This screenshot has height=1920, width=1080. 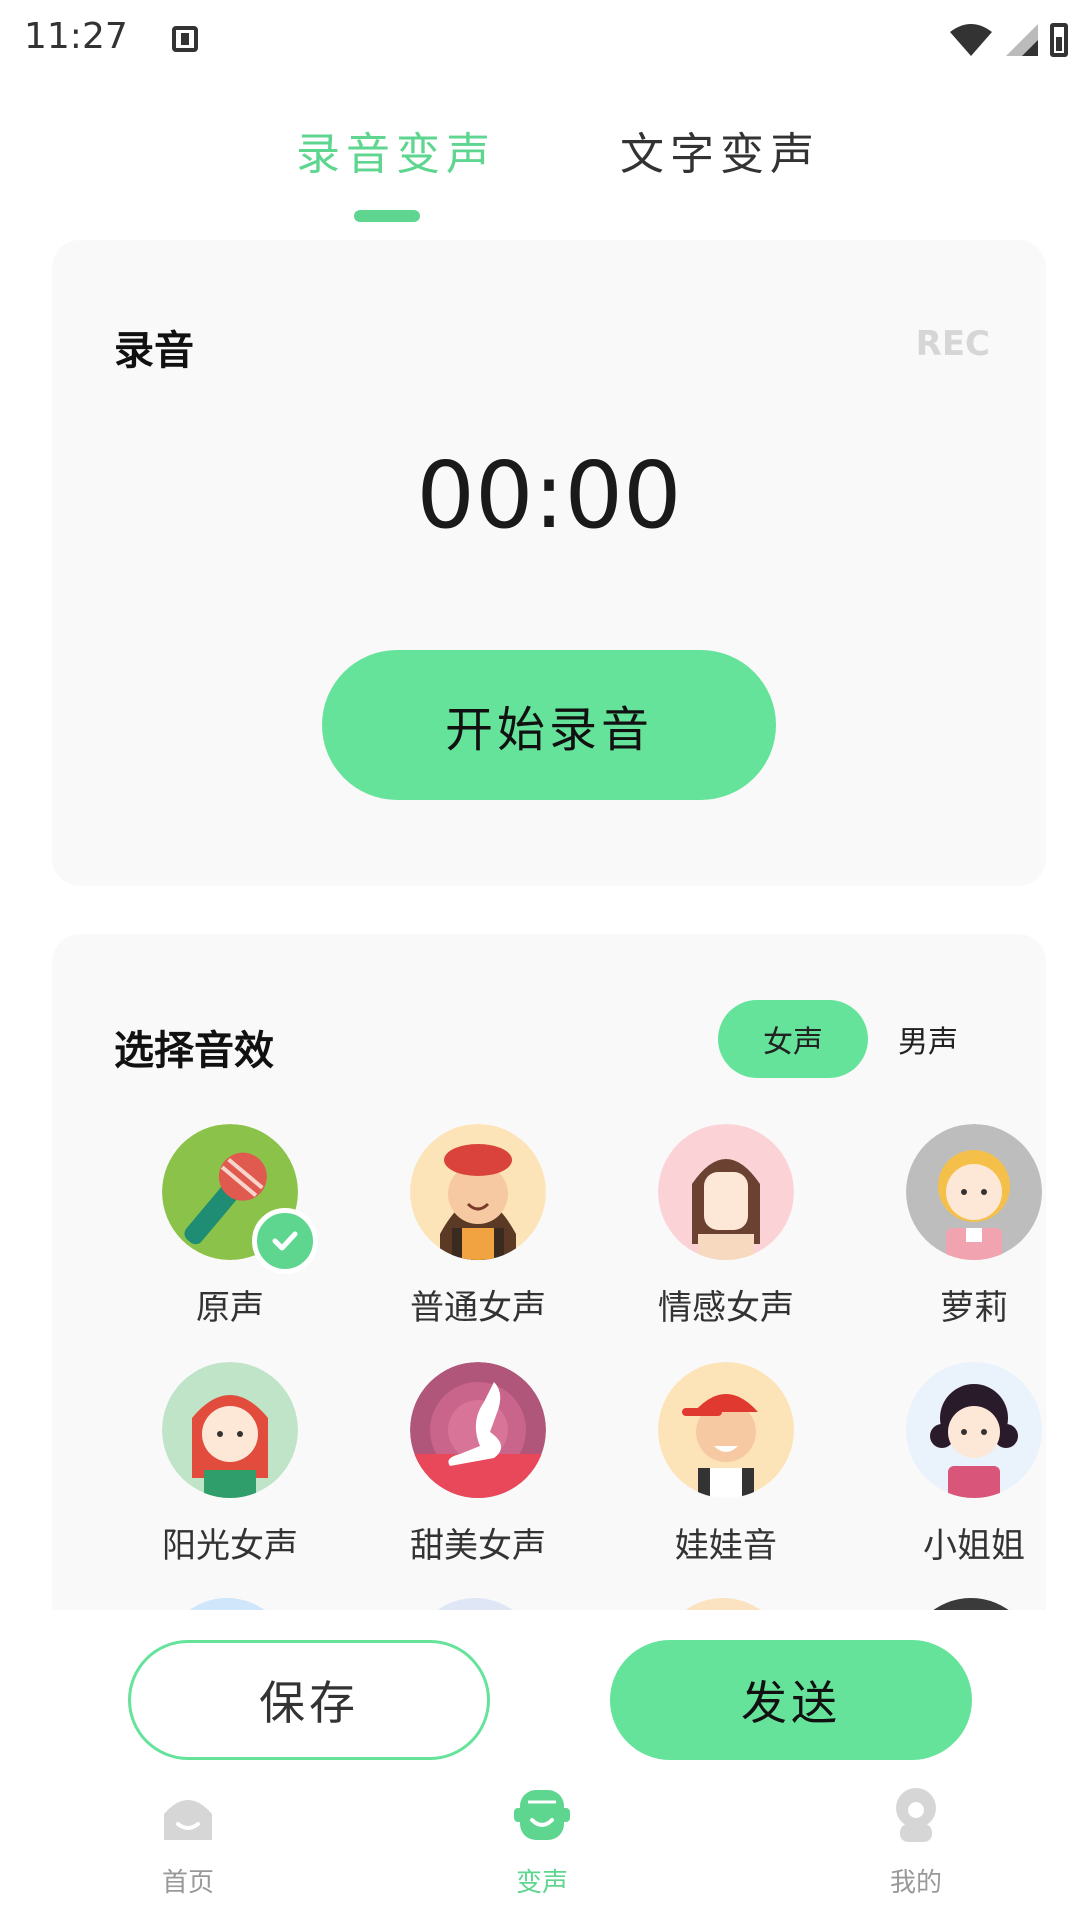 I want to click on record-card-title: 录音, so click(x=154, y=351).